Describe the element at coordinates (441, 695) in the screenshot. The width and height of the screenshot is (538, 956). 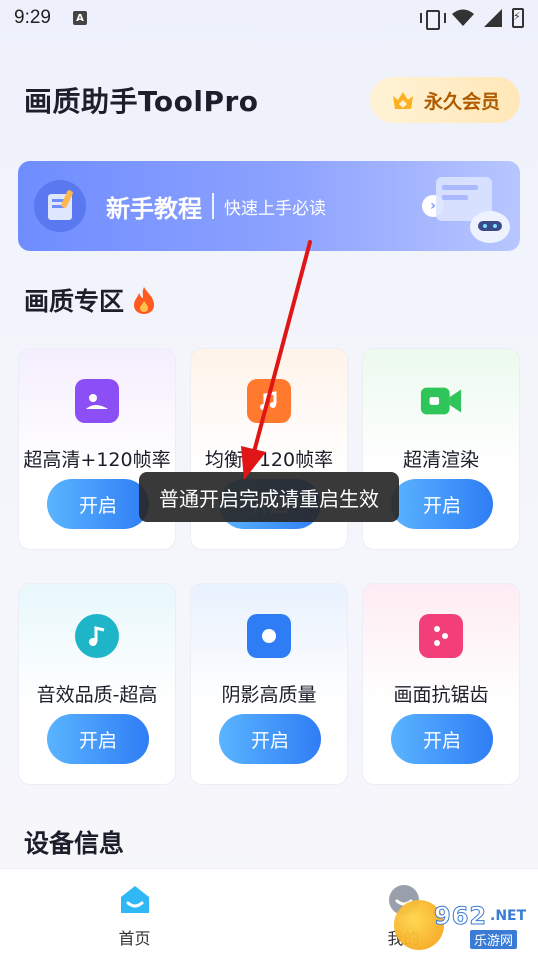
I see `card-label: 画面抗锯齿` at that location.